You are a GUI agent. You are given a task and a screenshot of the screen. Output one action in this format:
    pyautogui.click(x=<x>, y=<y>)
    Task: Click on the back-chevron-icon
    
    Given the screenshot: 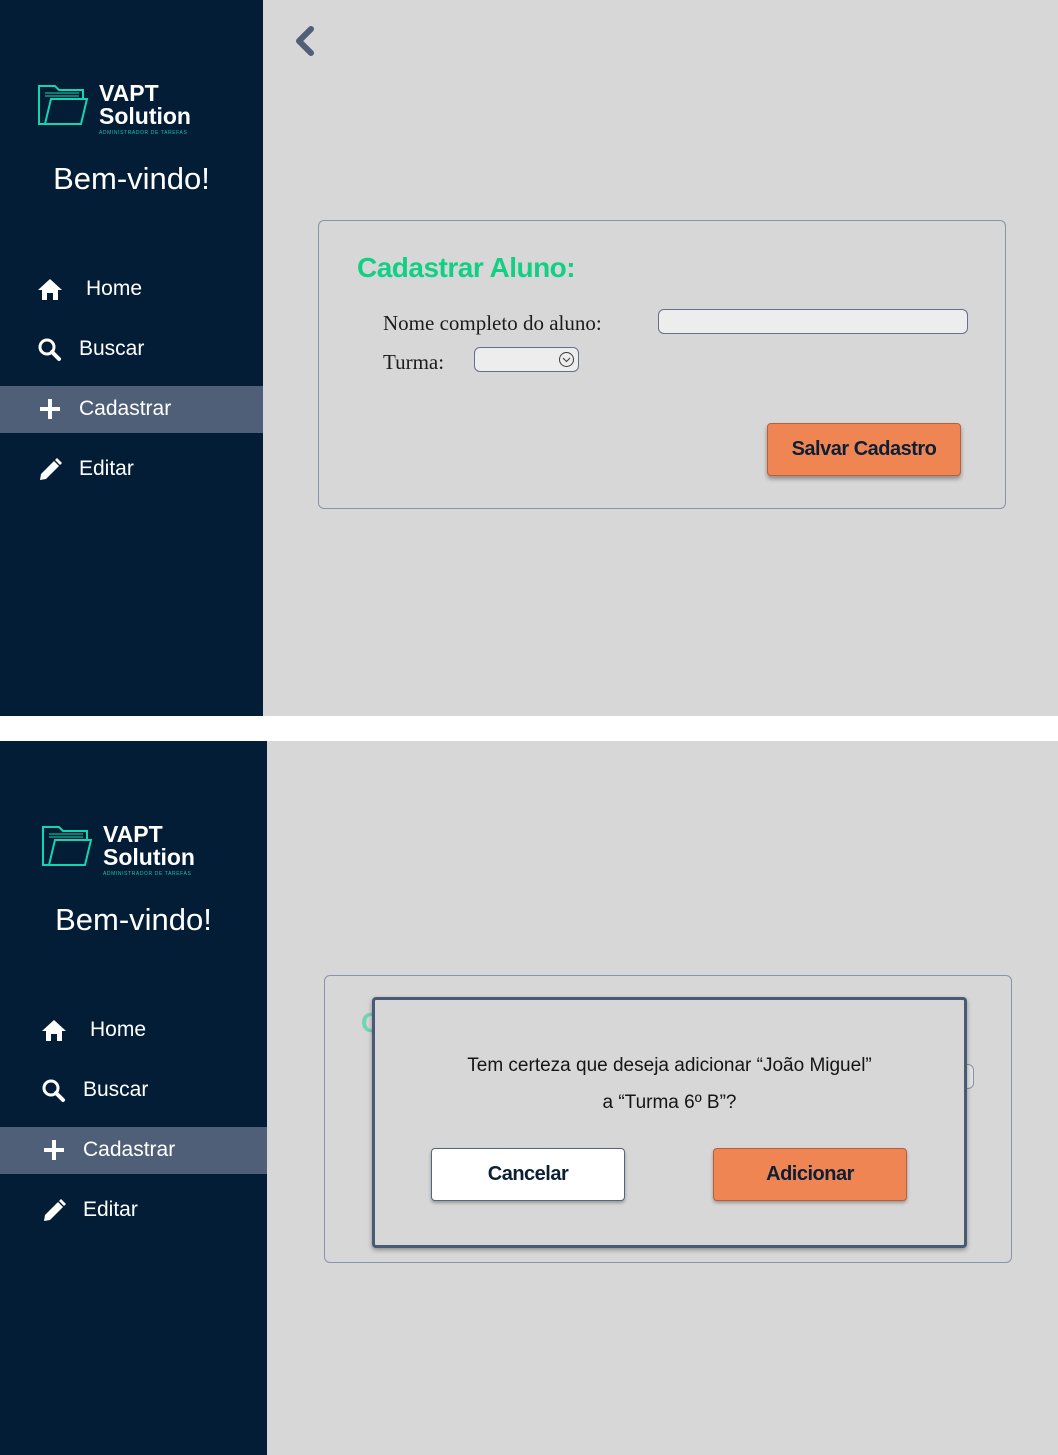 What is the action you would take?
    pyautogui.click(x=305, y=41)
    